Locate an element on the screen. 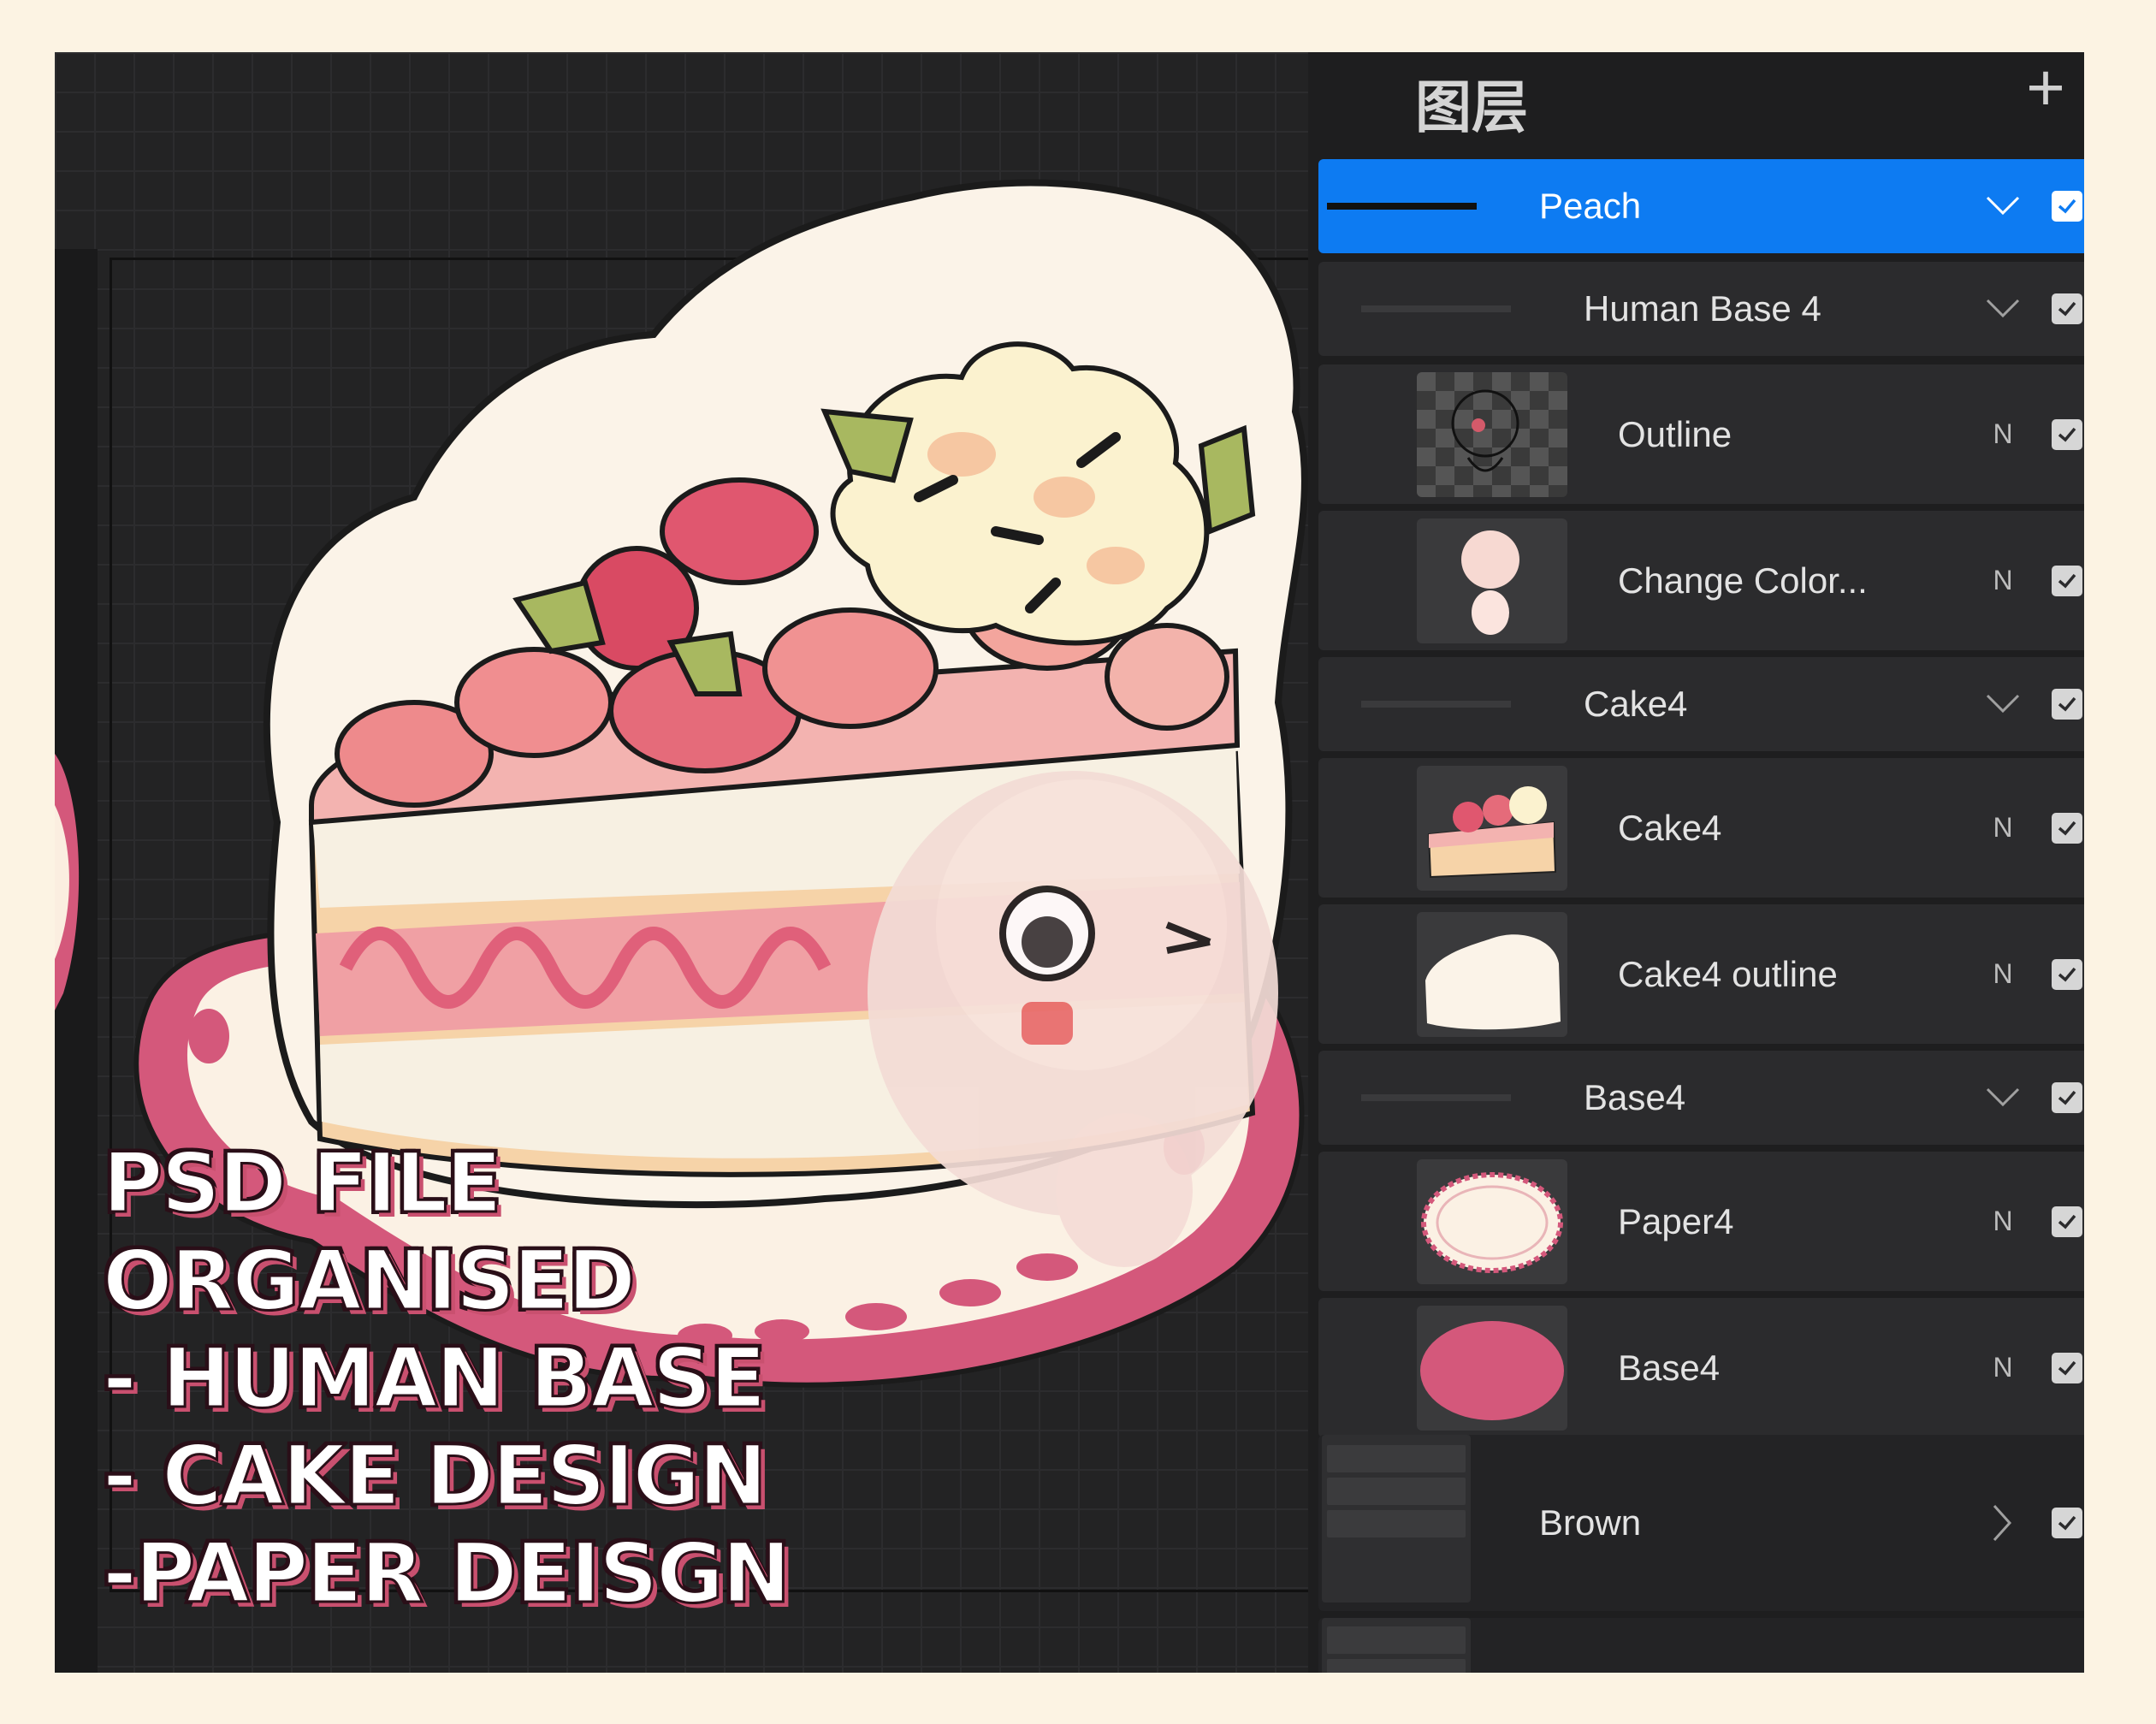 The width and height of the screenshot is (2156, 1724). layer-change-color: Change Color... N is located at coordinates (1701, 580).